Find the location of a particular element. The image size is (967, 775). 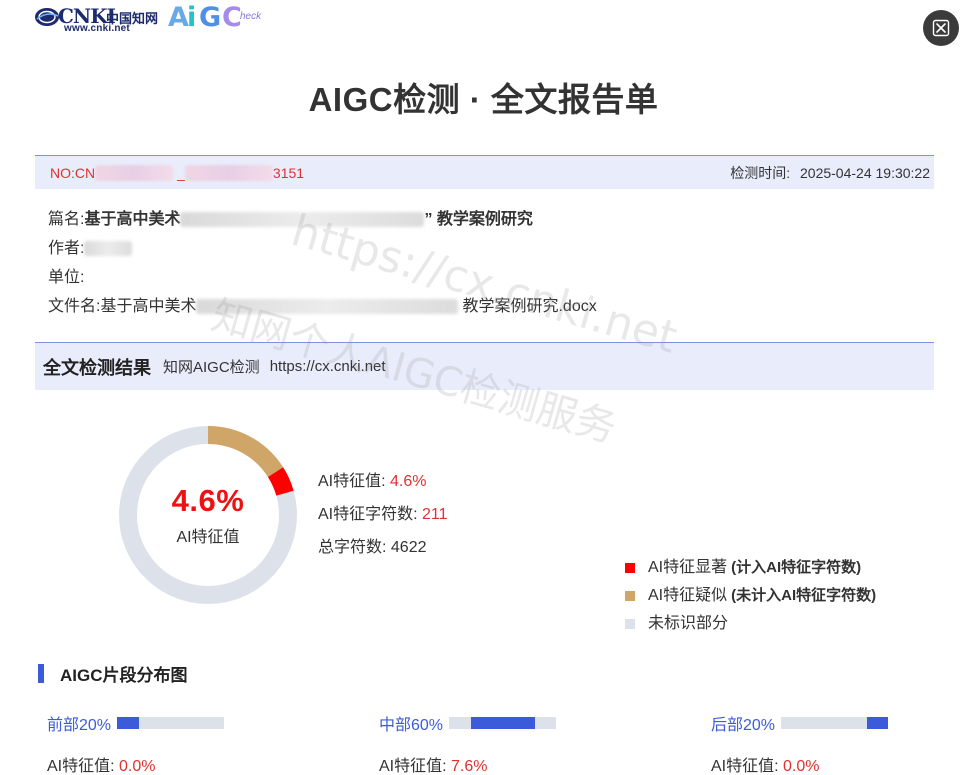

meta-unit-label: 单位: is located at coordinates (66, 277).